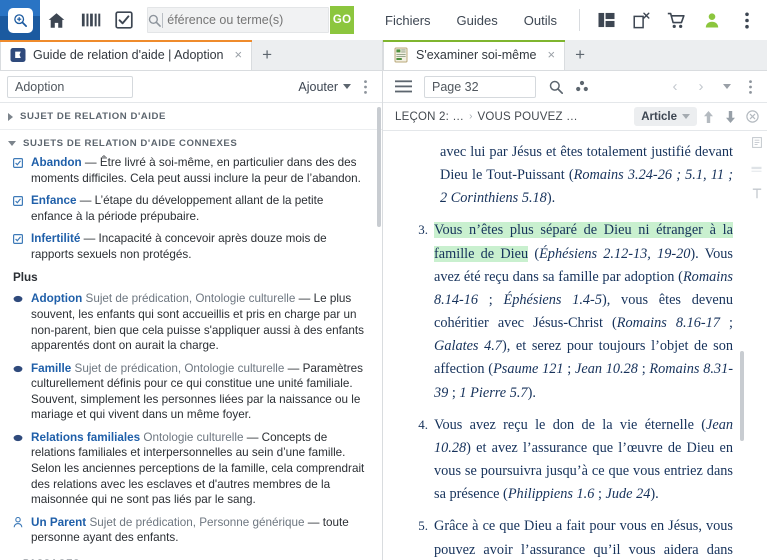 The height and width of the screenshot is (560, 767). What do you see at coordinates (126, 54) in the screenshot?
I see `tab-guide-relation-aide: Guide de relation d'aide | Adoption ×` at bounding box center [126, 54].